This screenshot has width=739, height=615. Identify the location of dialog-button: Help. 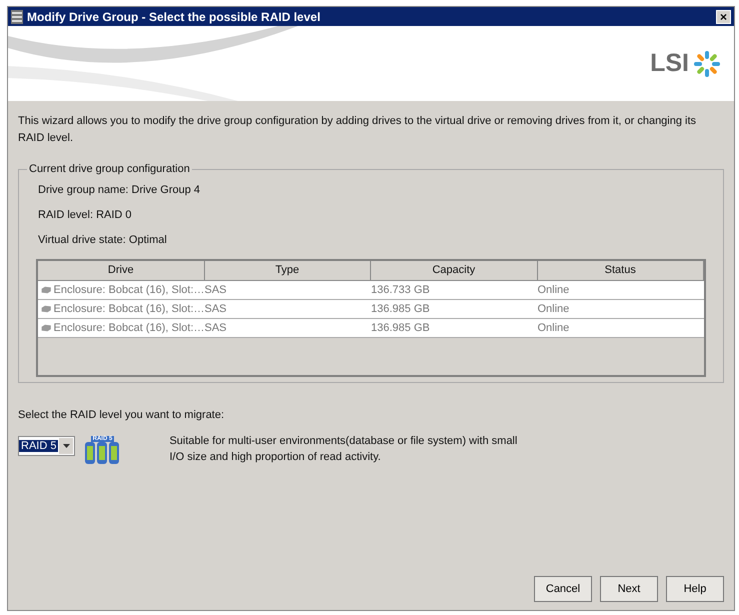
(695, 589).